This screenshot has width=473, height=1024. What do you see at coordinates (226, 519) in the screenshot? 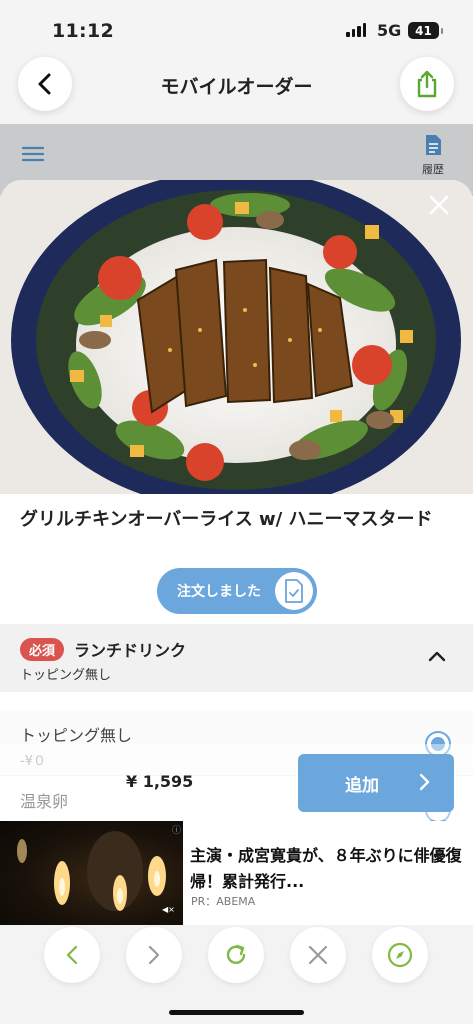
I see `product-title: グリルチキンオーバーライス w/ ハニーマスタード` at bounding box center [226, 519].